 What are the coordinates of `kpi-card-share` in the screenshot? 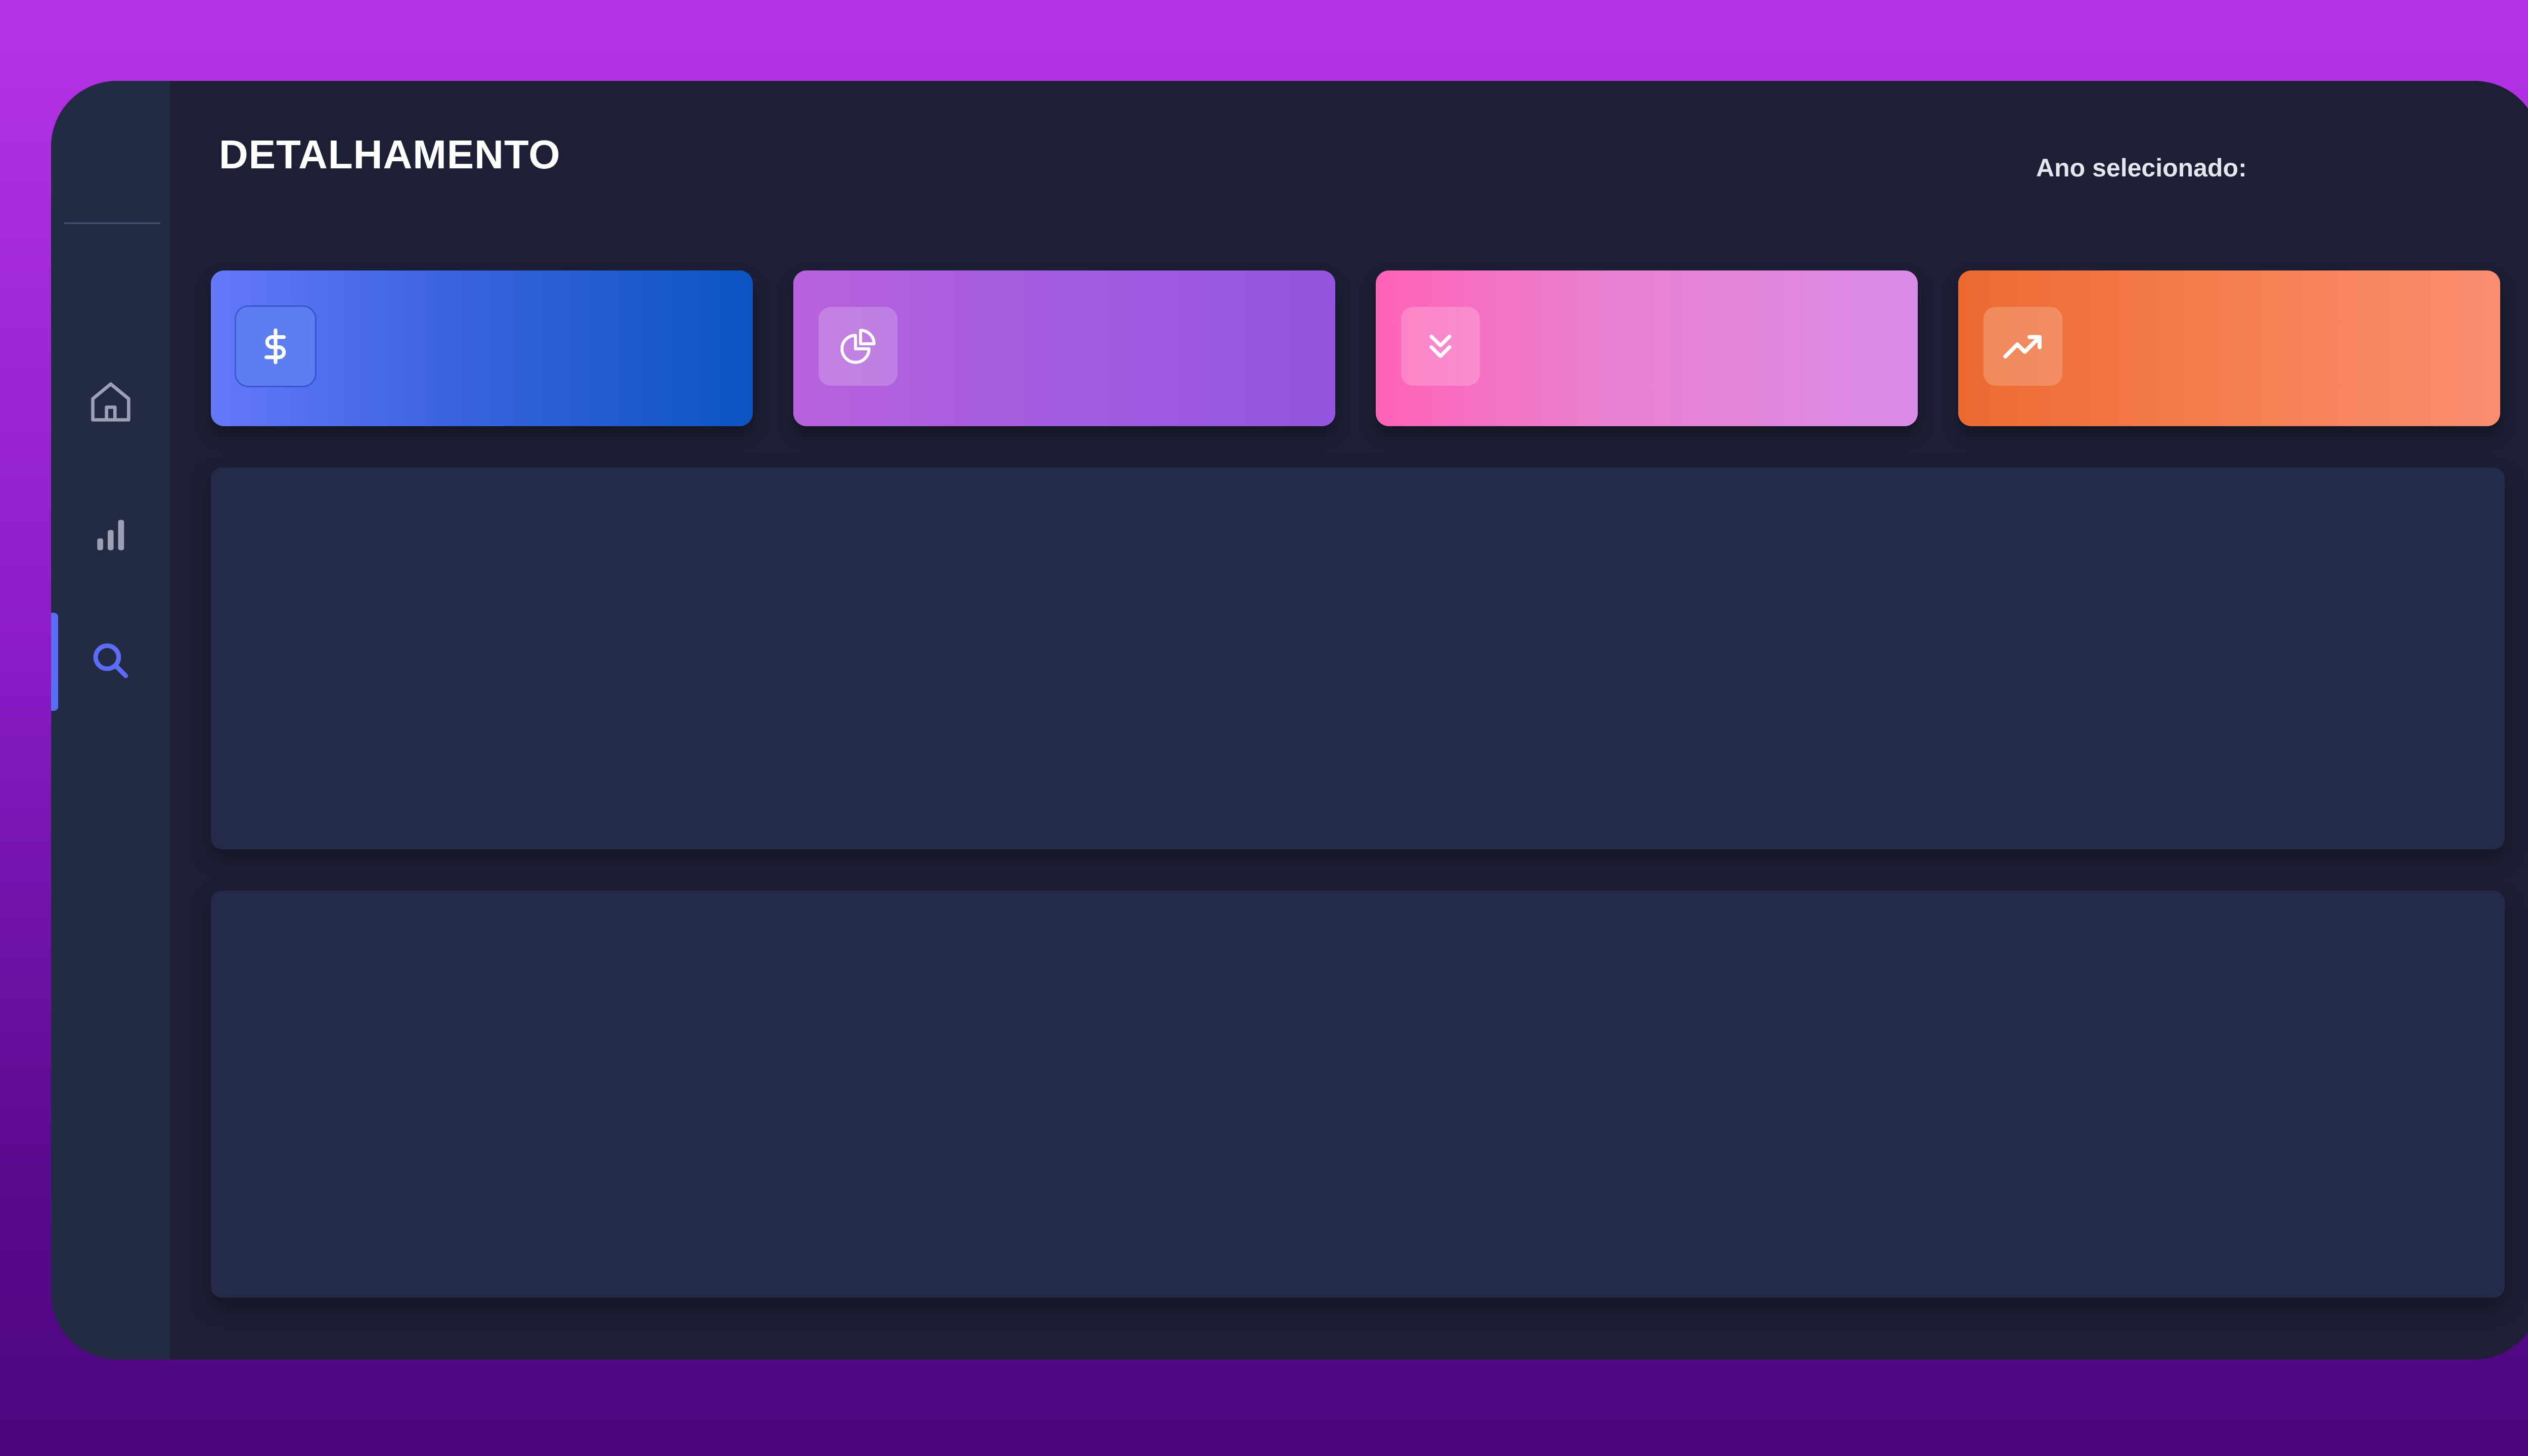 It's located at (1064, 348).